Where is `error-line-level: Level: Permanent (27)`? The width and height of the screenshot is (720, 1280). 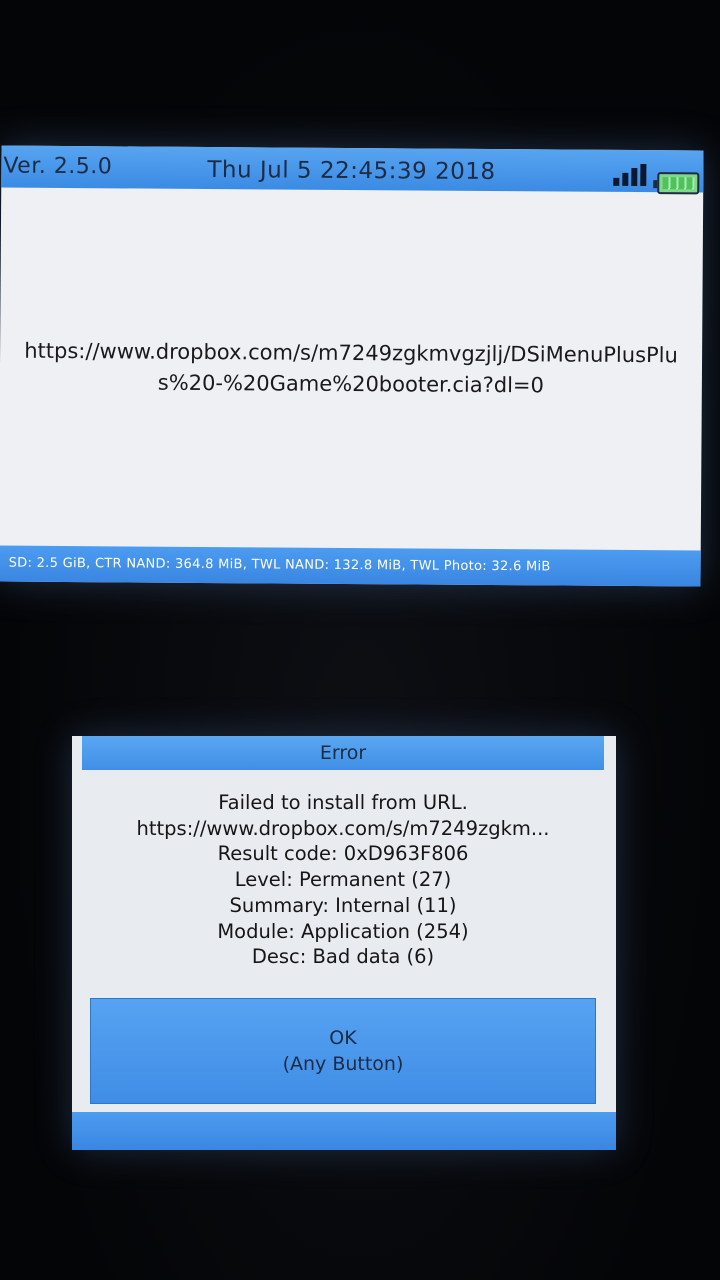
error-line-level: Level: Permanent (27) is located at coordinates (343, 880).